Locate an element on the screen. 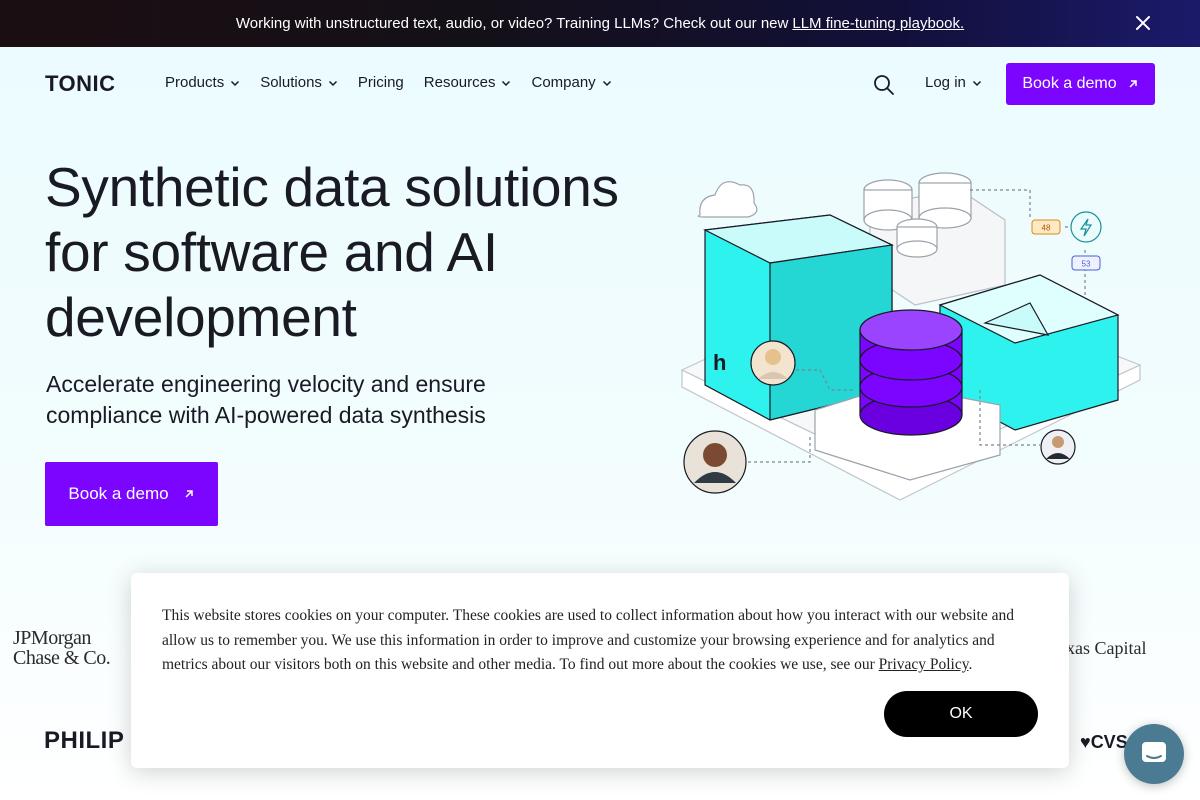 This screenshot has width=1200, height=800. nav-item-products: Products is located at coordinates (202, 82).